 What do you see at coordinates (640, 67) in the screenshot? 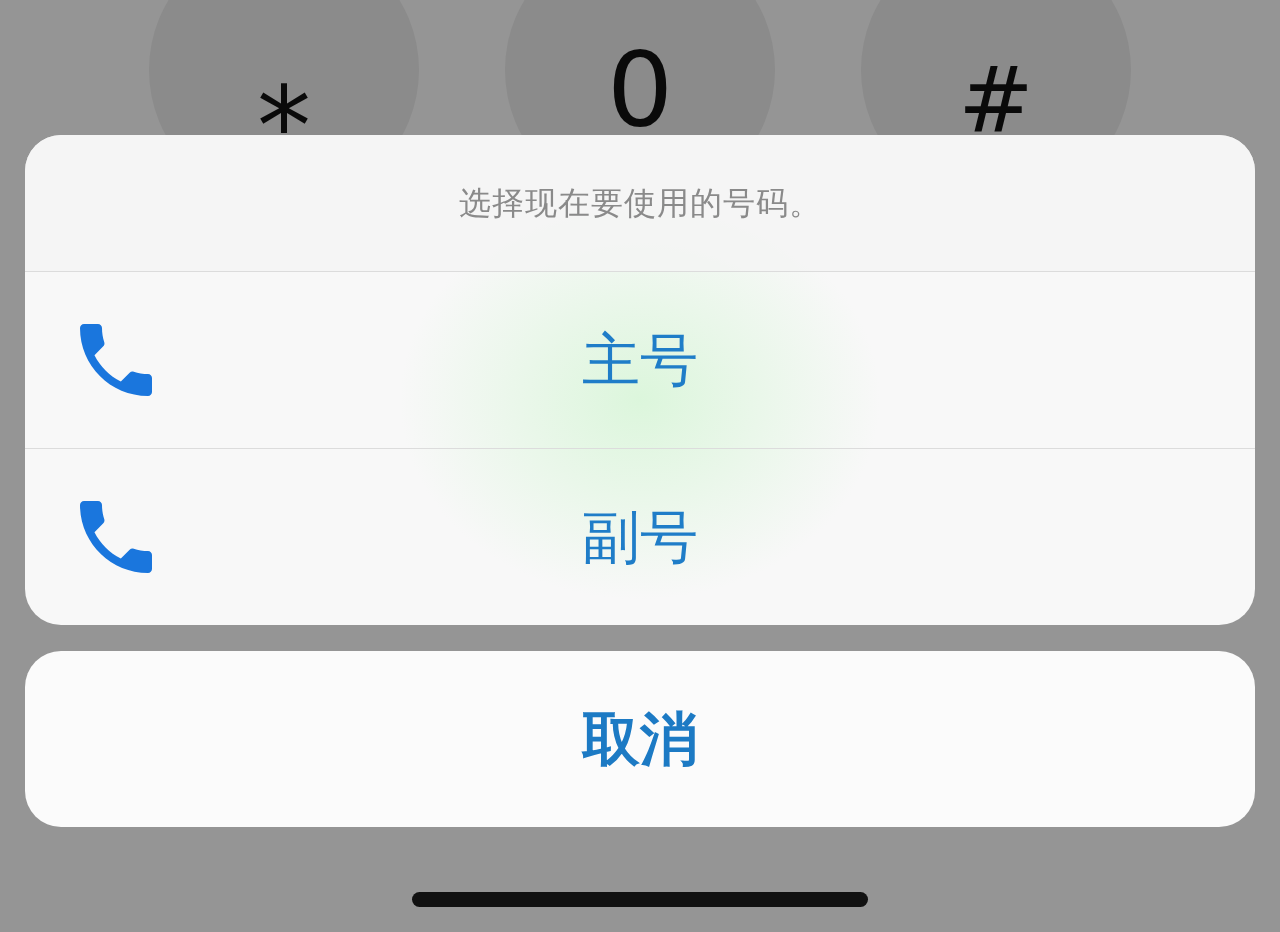
I see `keypad-key: 0` at bounding box center [640, 67].